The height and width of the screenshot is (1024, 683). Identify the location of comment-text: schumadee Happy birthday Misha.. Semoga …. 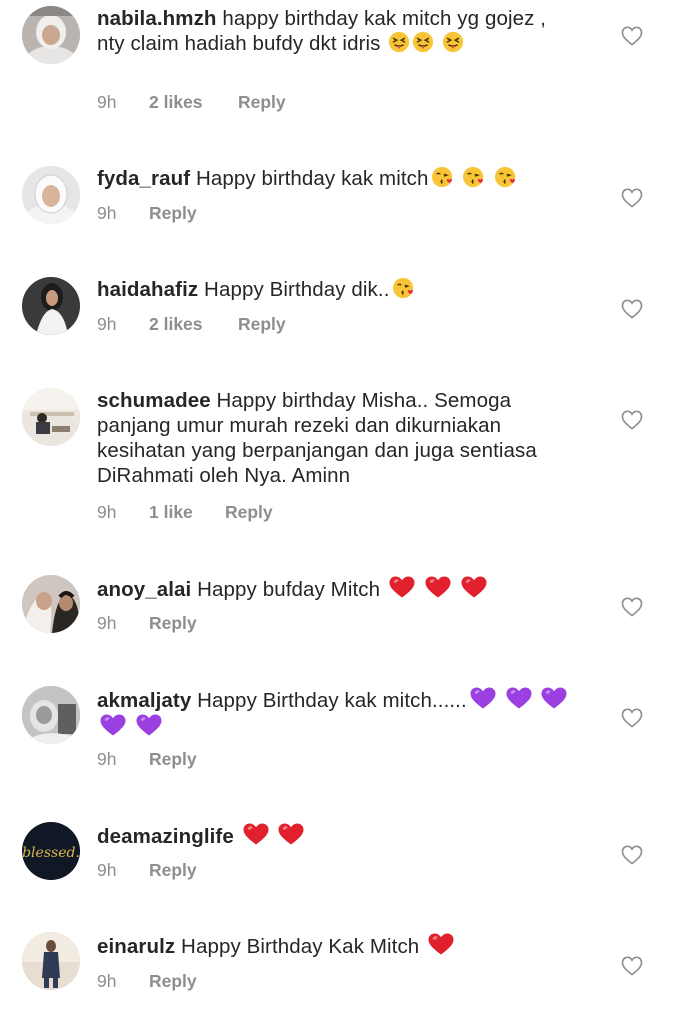
(332, 438).